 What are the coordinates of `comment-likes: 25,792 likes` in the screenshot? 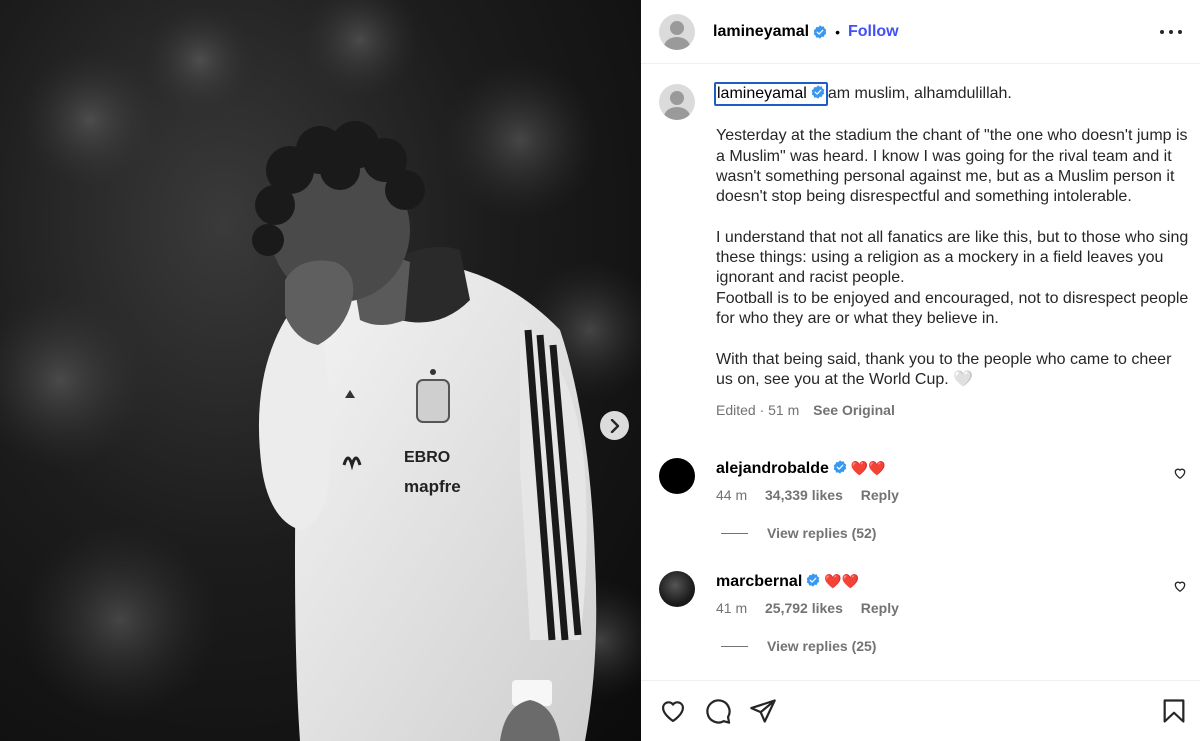 It's located at (804, 608).